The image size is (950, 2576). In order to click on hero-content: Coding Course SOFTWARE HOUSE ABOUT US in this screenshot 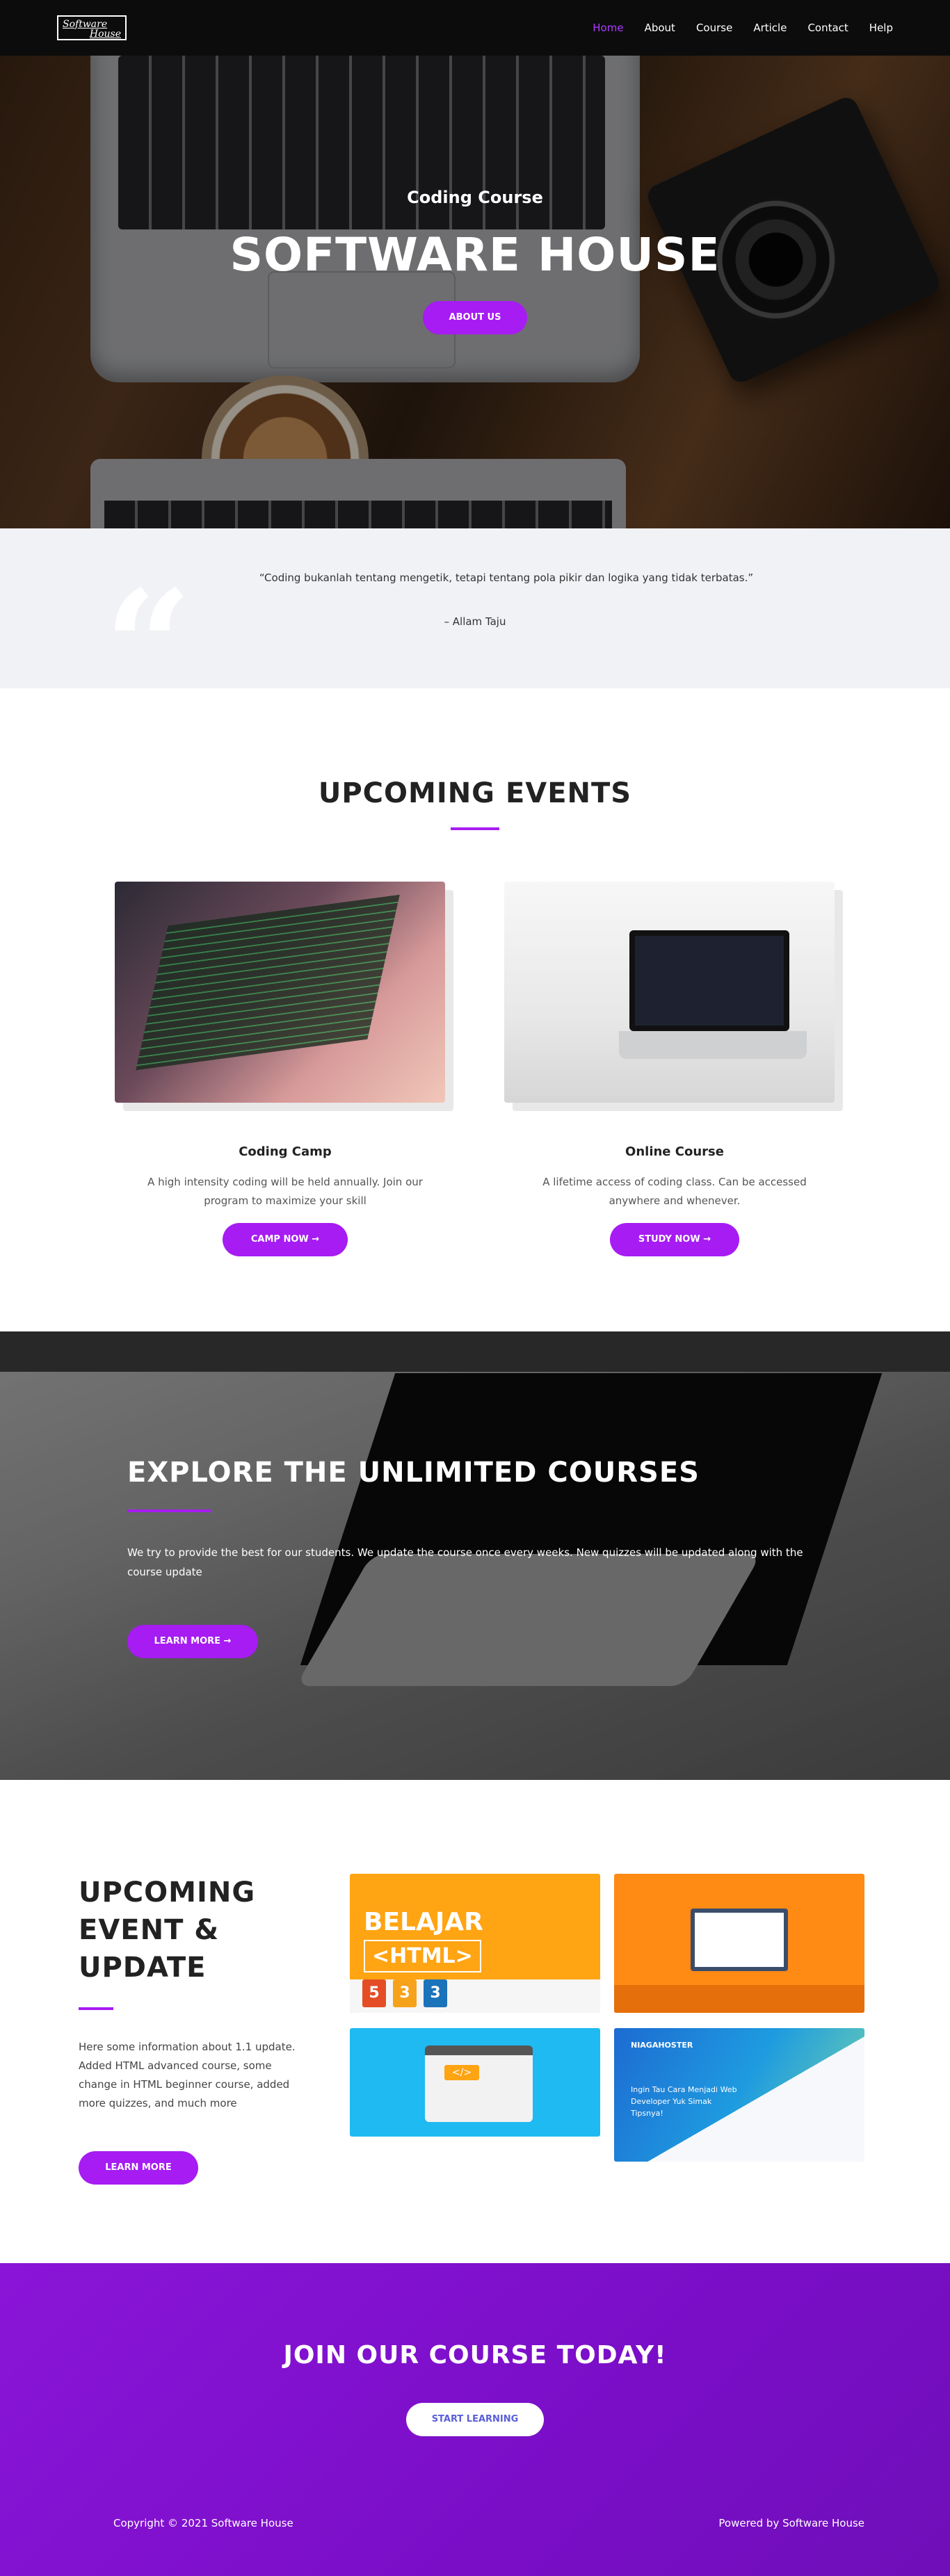, I will do `click(475, 261)`.